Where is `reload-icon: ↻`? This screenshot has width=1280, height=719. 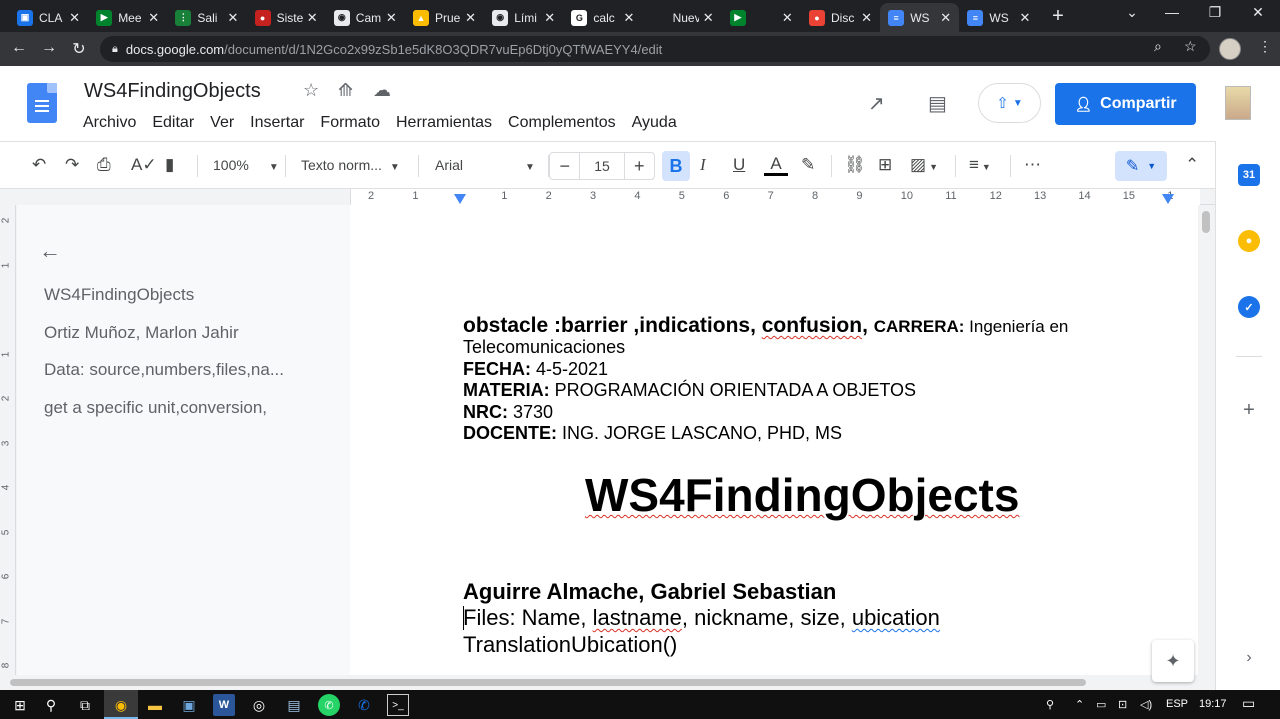 reload-icon: ↻ is located at coordinates (79, 49).